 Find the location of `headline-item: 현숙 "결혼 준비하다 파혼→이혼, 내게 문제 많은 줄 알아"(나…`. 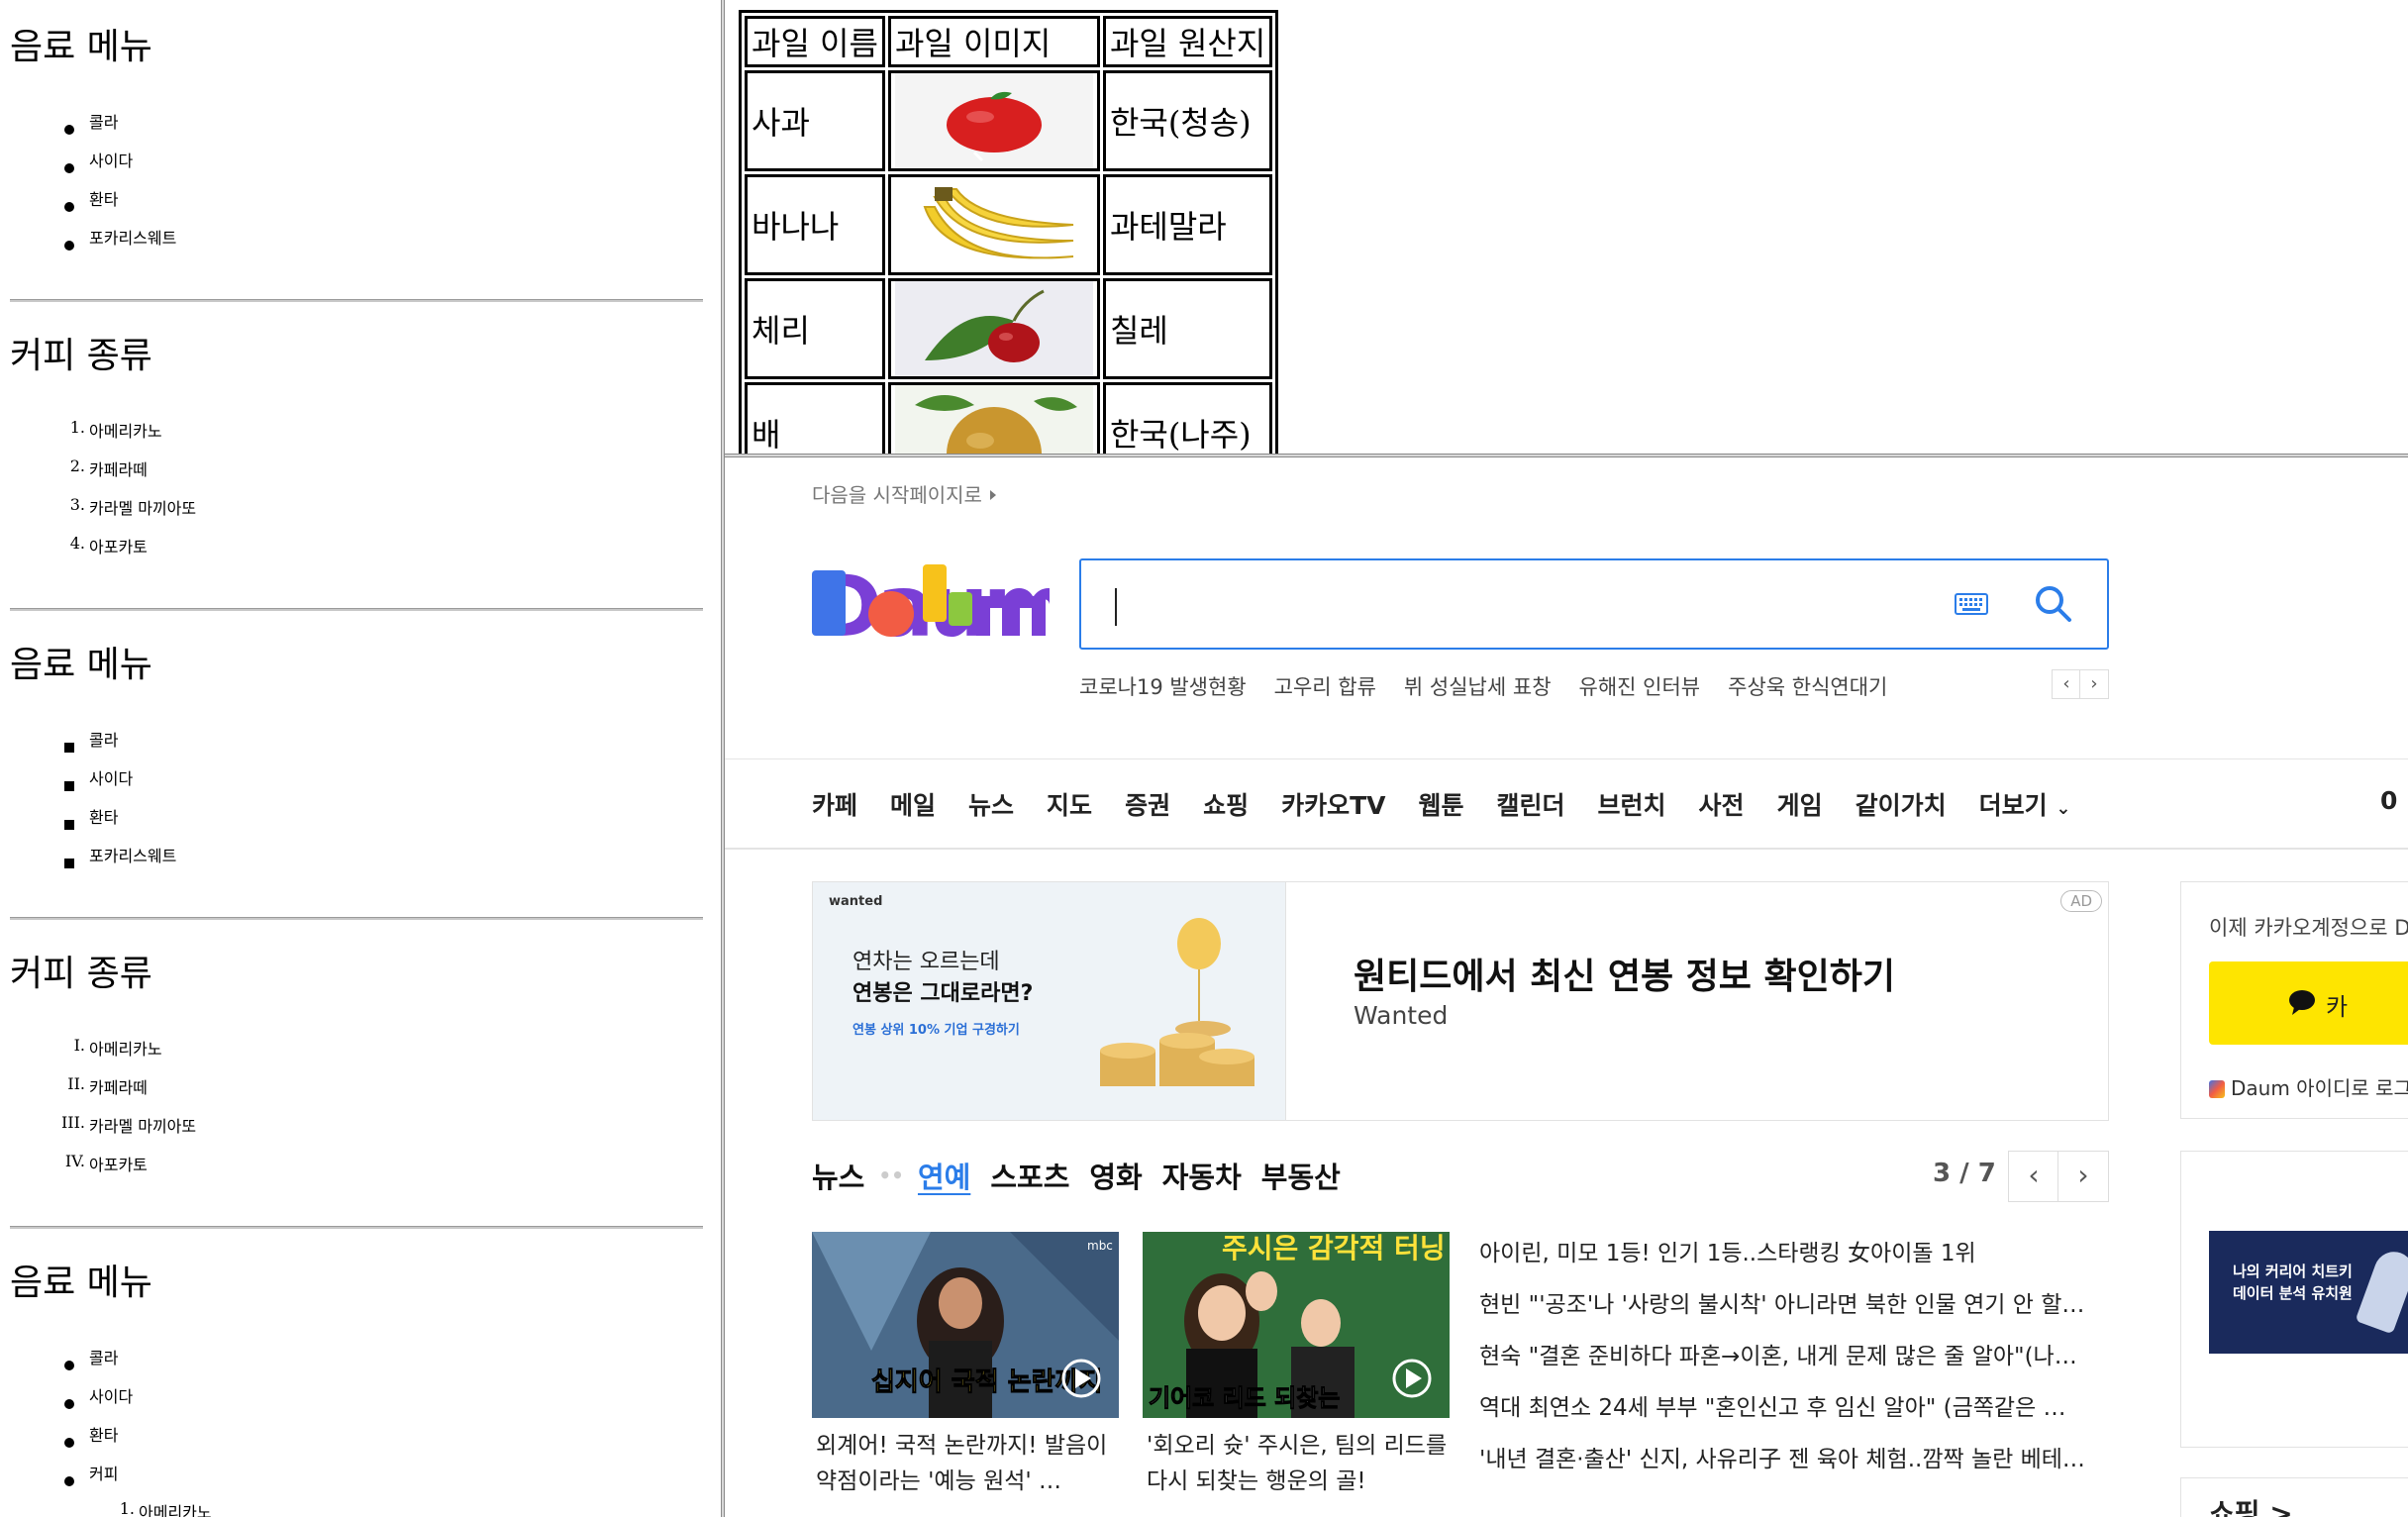

headline-item: 현숙 "결혼 준비하다 파혼→이혼, 내게 문제 많은 줄 알아"(나… is located at coordinates (1796, 1362).